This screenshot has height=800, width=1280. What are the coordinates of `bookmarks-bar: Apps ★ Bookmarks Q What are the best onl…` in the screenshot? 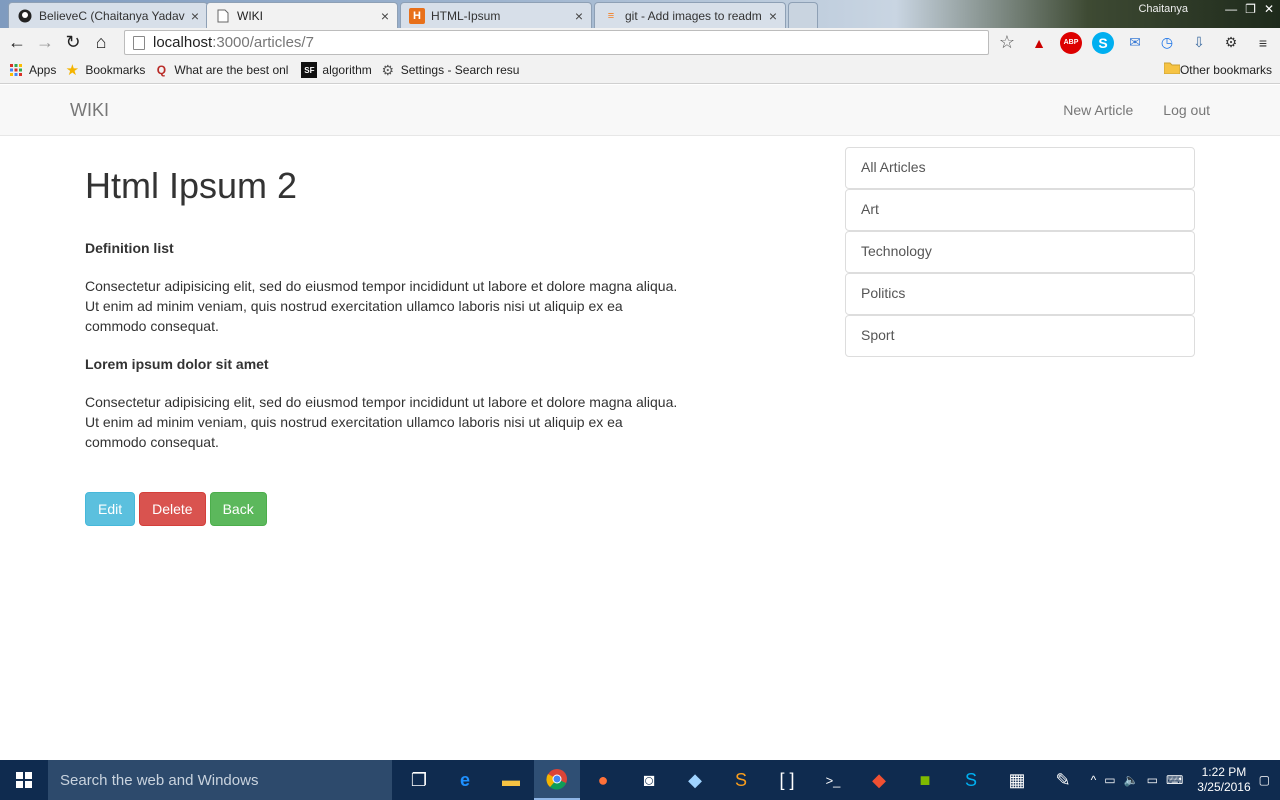 It's located at (640, 70).